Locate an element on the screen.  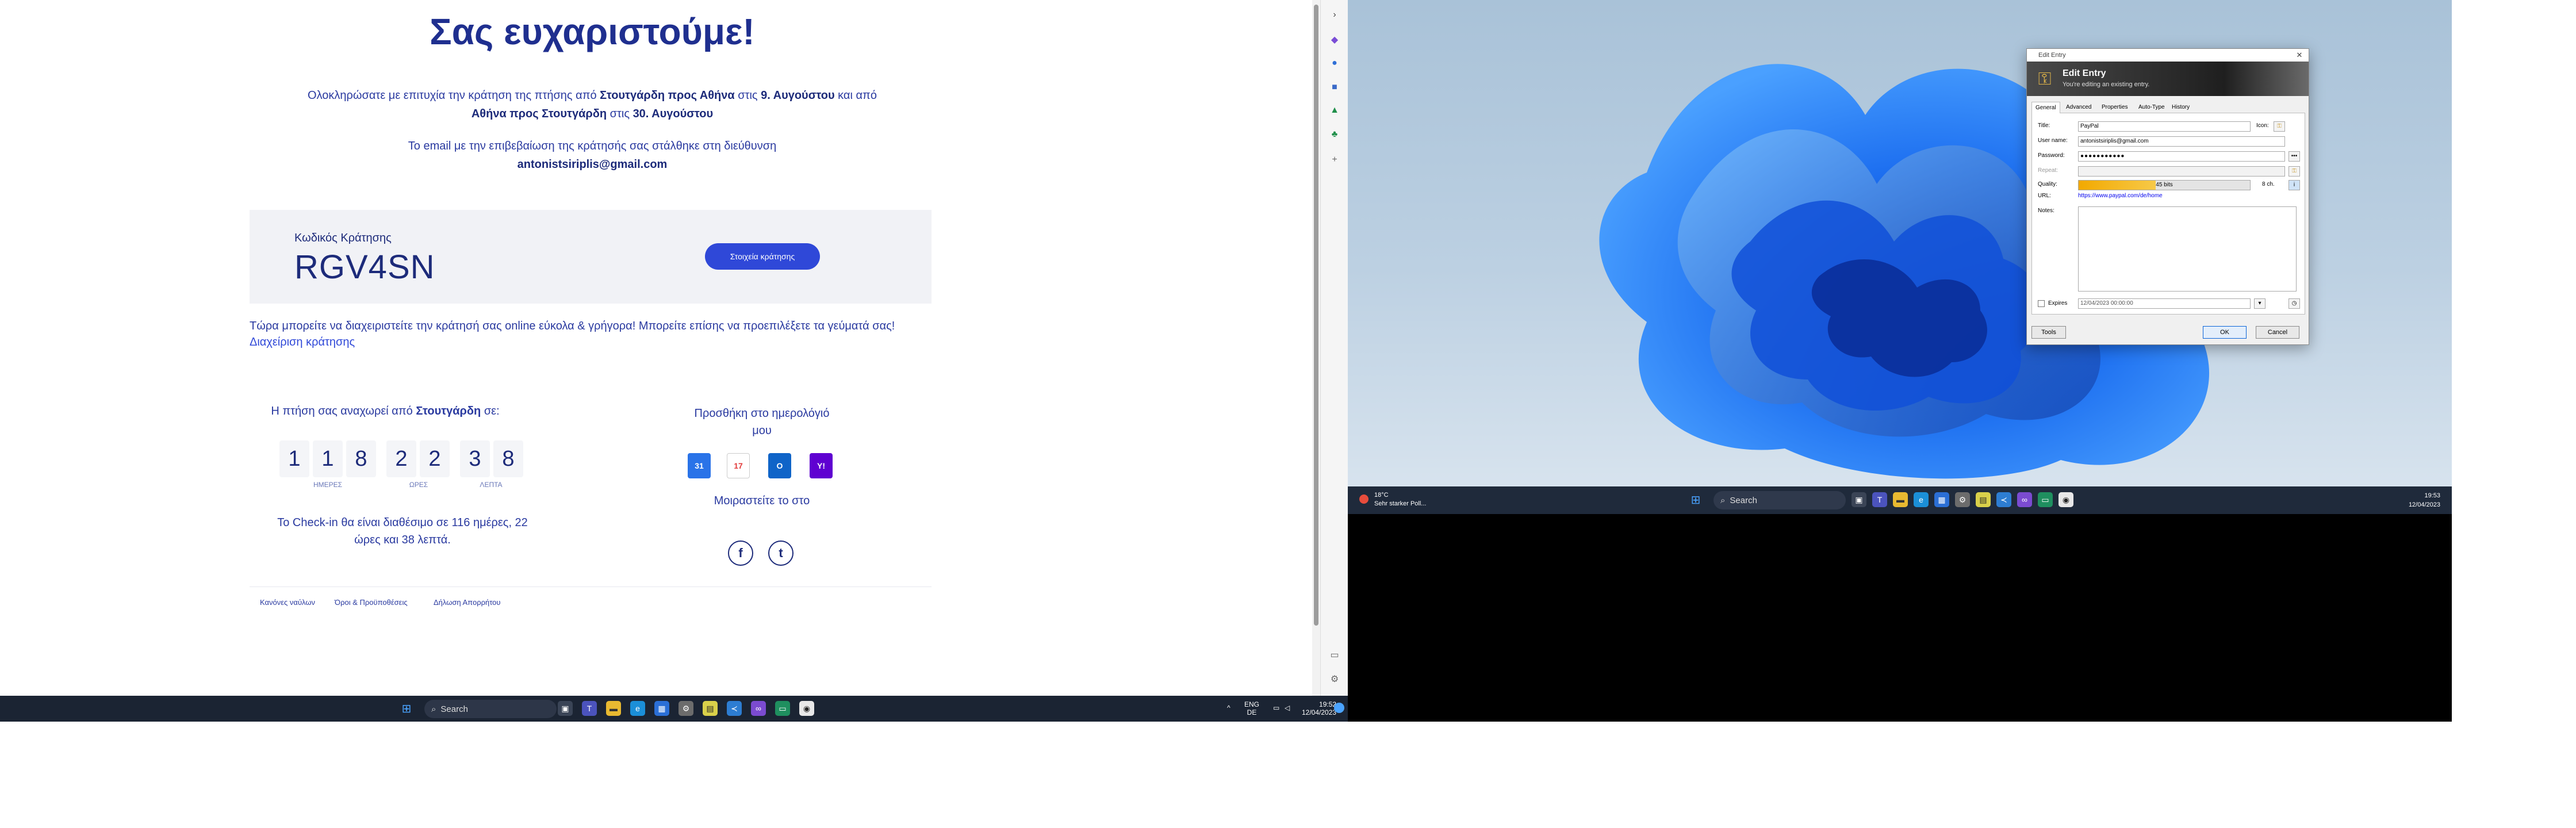
dialog-titlebar: Edit Entry ✕ is located at coordinates (2168, 55).